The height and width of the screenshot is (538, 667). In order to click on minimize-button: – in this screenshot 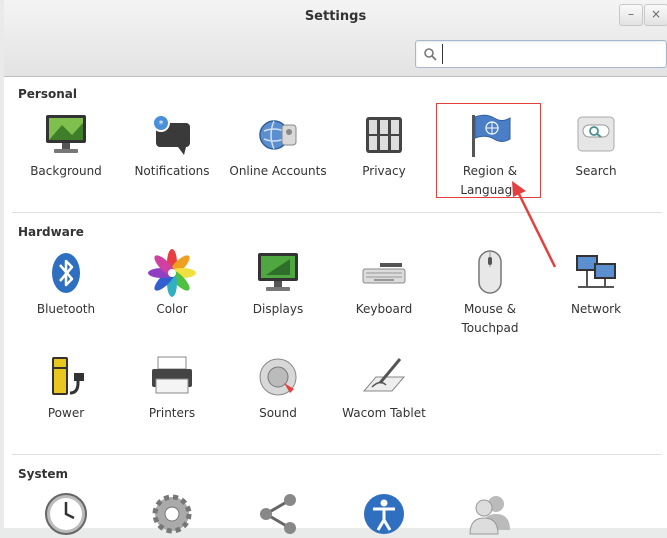, I will do `click(631, 15)`.